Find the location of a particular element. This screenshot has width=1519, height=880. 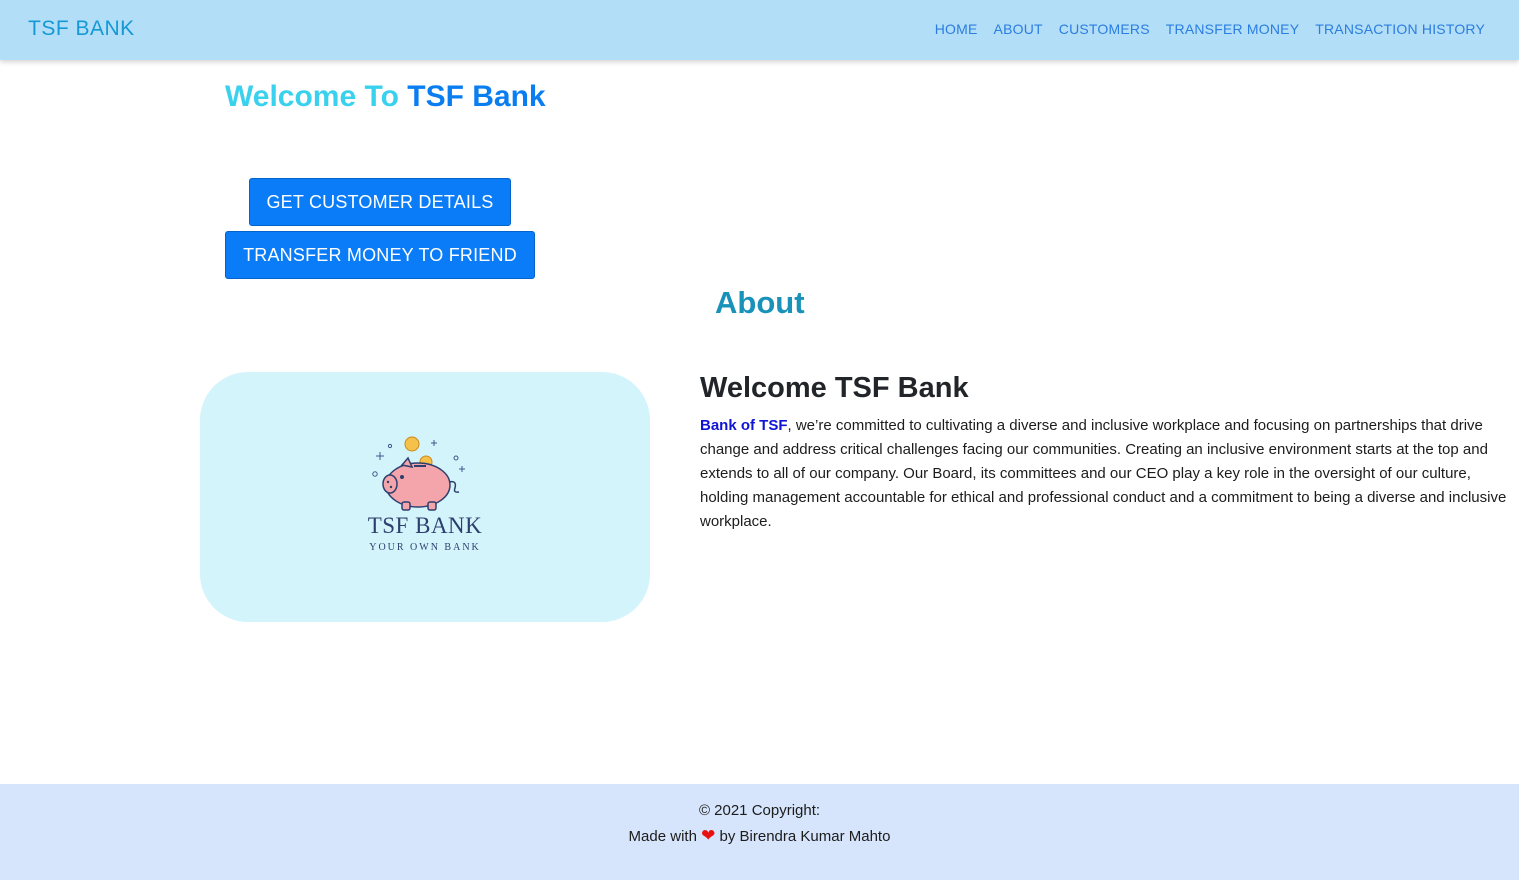

nav-link-customers: CUSTOMERS is located at coordinates (1104, 29).